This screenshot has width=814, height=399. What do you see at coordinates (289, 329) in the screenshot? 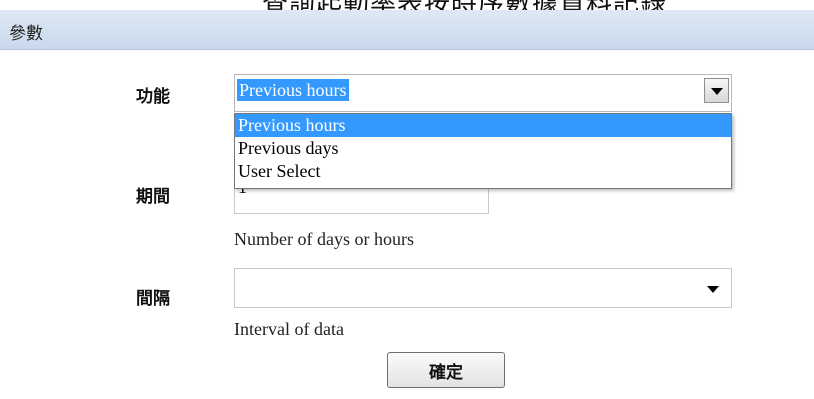
I see `interval-hint: Interval of data` at bounding box center [289, 329].